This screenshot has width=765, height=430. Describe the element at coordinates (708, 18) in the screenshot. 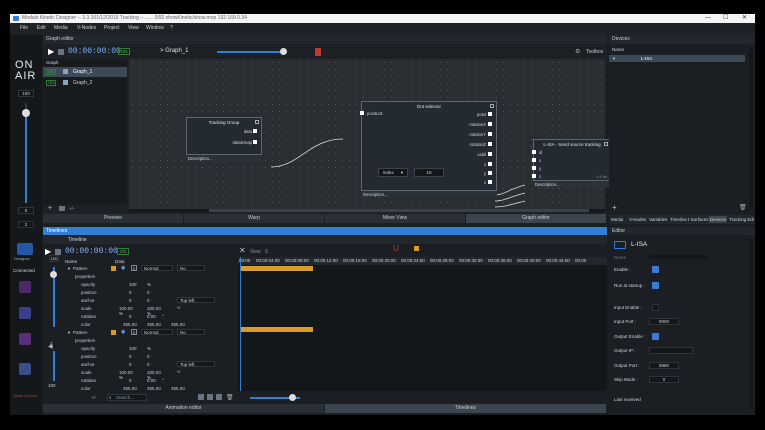

I see `minimize-icon: —` at that location.